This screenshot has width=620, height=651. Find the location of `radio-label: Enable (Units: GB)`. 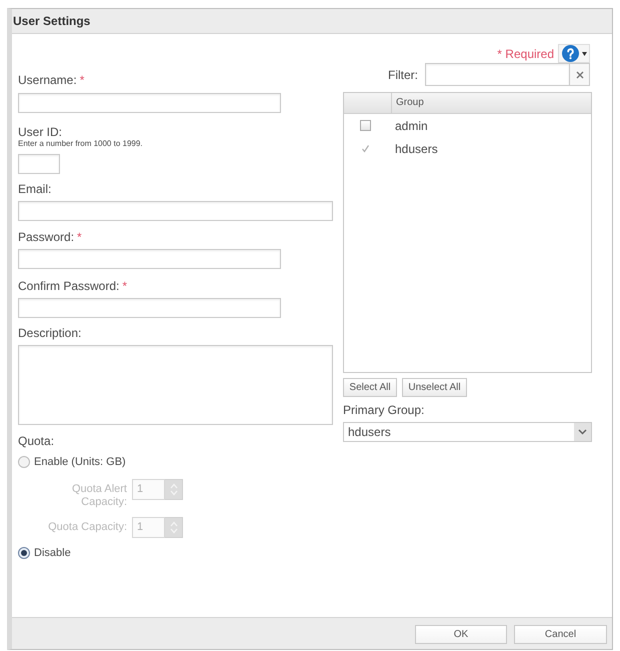

radio-label: Enable (Units: GB) is located at coordinates (80, 462).